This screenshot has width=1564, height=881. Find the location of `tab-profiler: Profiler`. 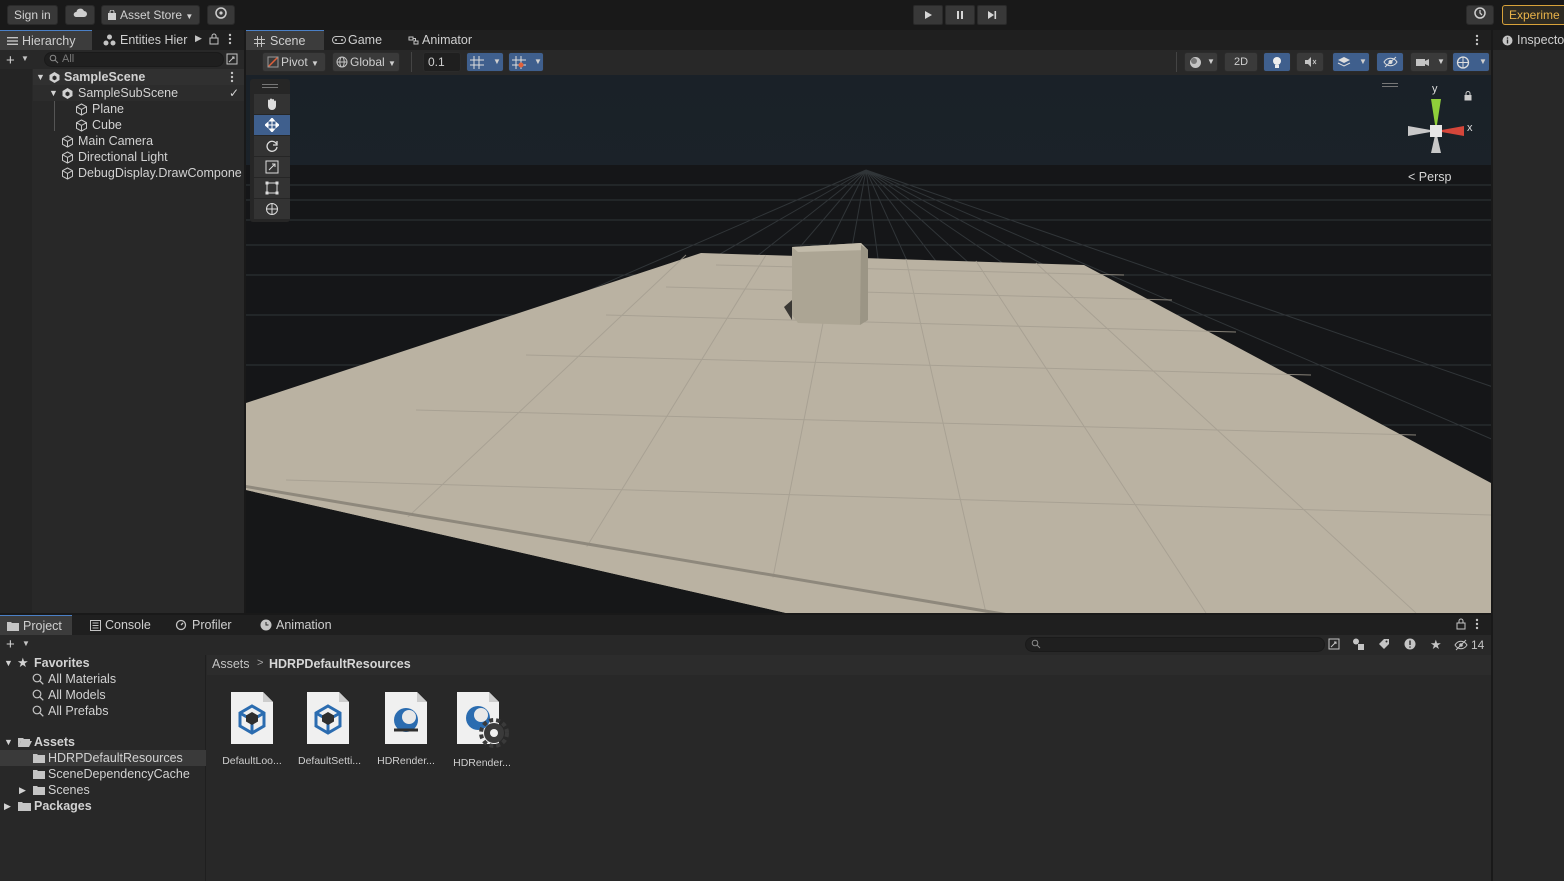

tab-profiler: Profiler is located at coordinates (207, 625).